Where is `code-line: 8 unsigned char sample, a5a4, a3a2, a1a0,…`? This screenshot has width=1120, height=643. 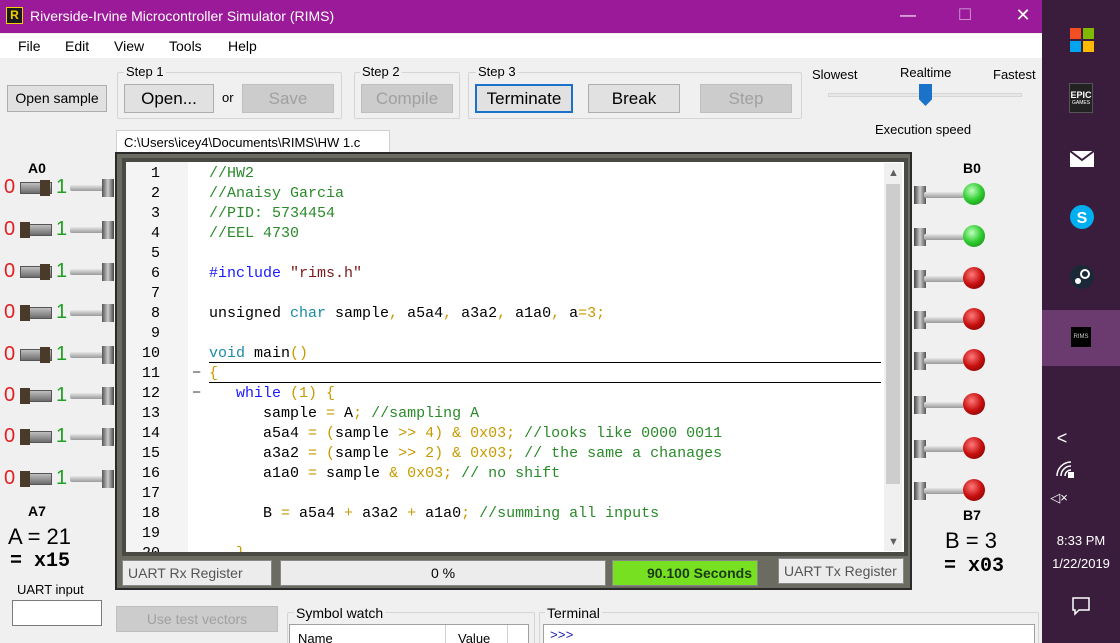 code-line: 8 unsigned char sample, a5a4, a3a2, a1a0,… is located at coordinates (505, 314).